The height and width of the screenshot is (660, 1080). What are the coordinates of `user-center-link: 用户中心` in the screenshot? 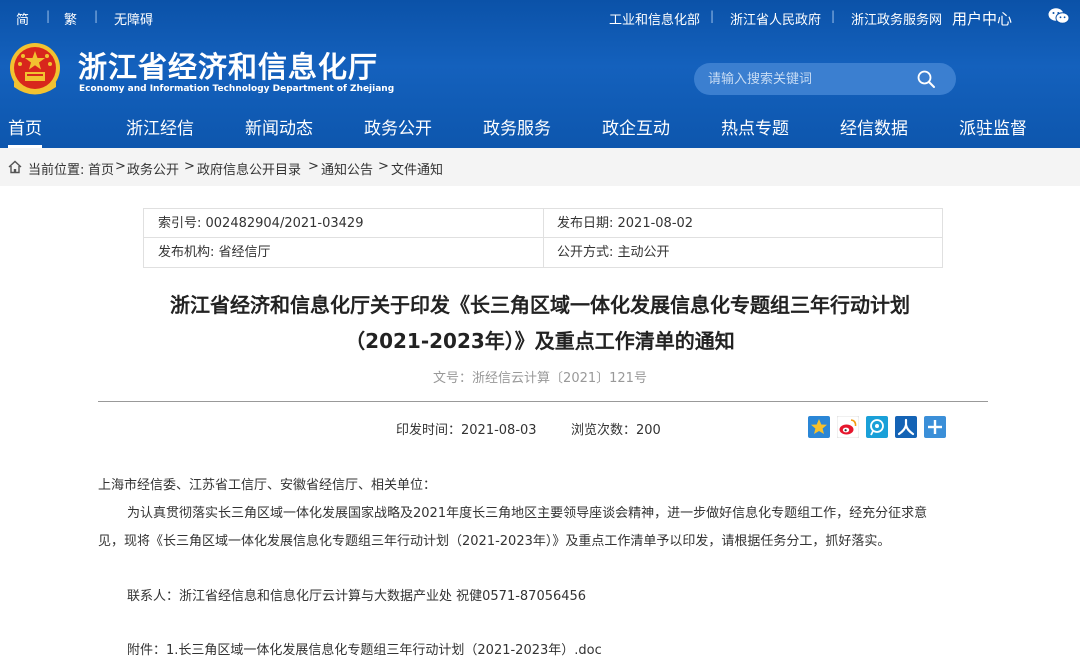 It's located at (982, 18).